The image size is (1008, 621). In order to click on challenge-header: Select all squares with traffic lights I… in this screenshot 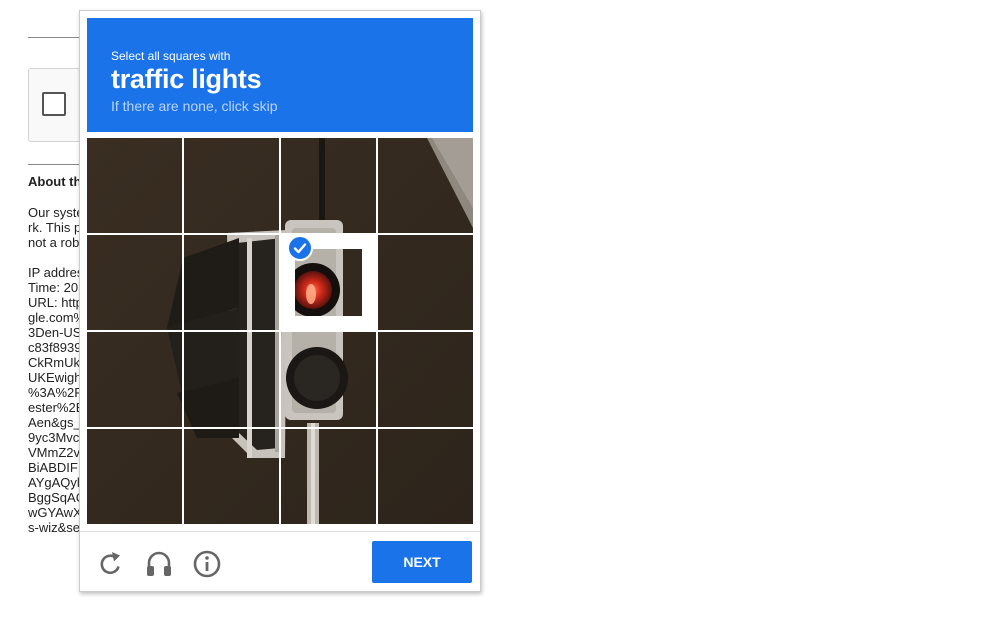, I will do `click(280, 75)`.